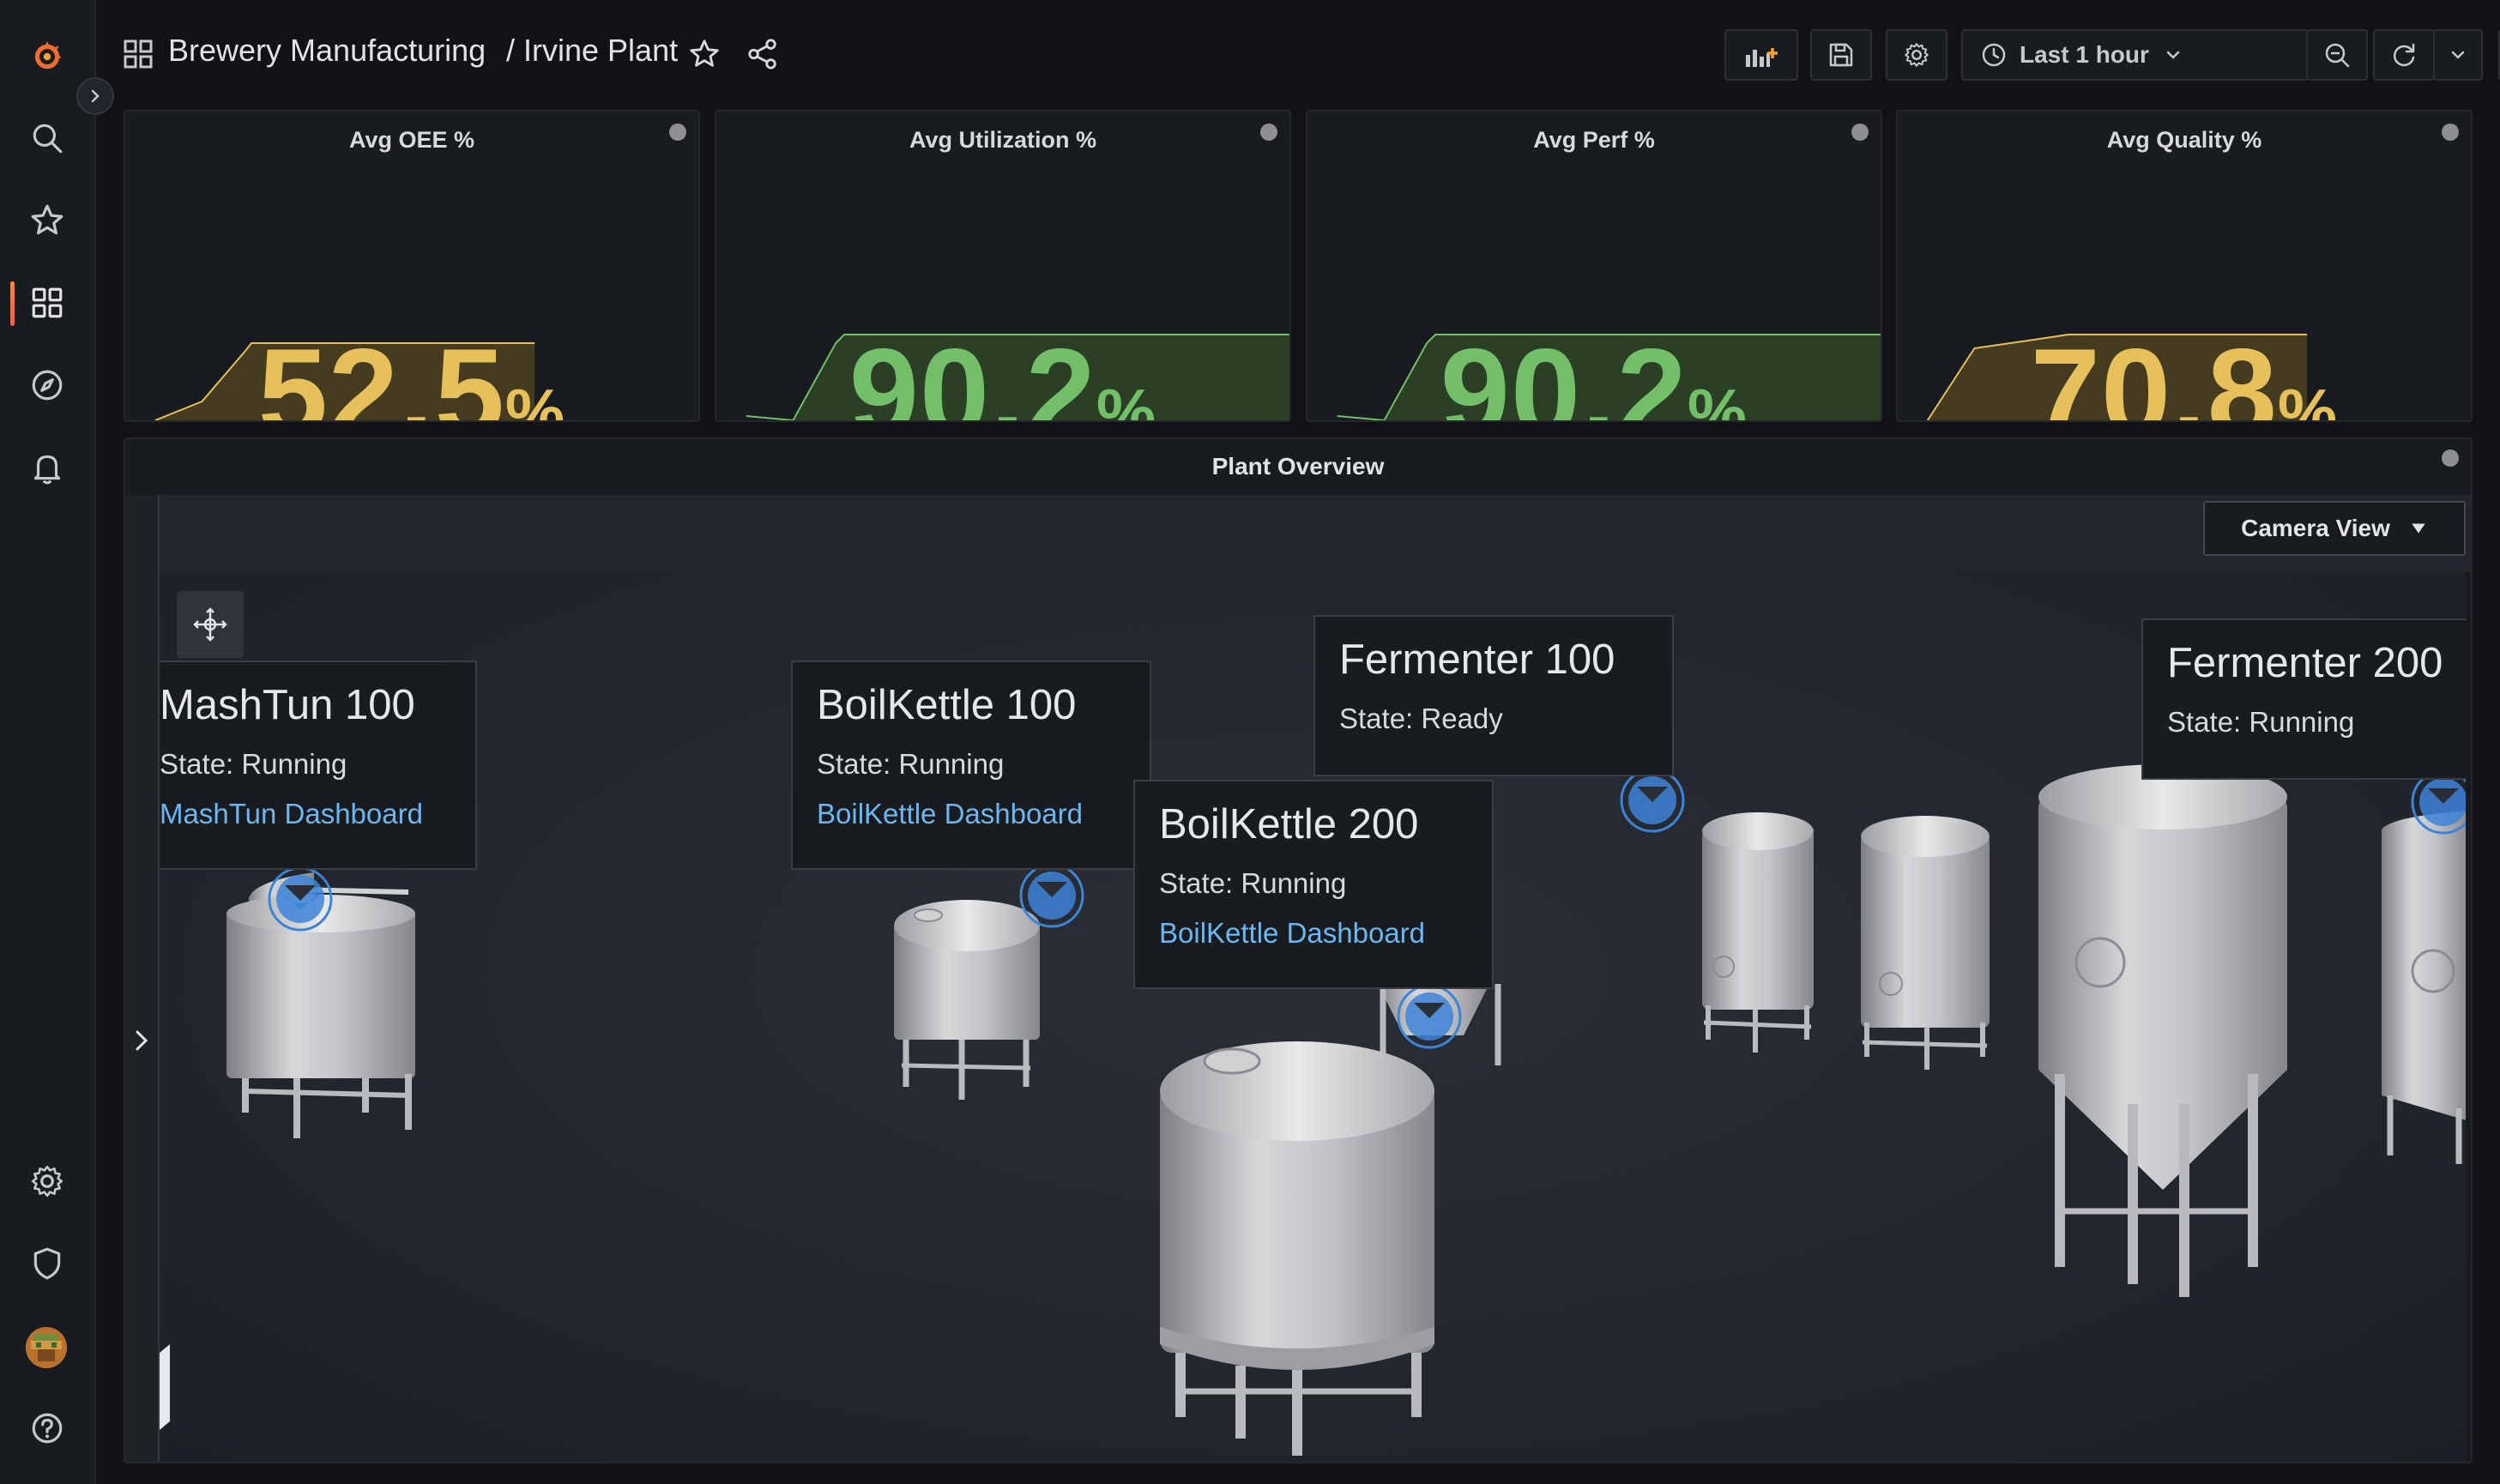 Image resolution: width=2500 pixels, height=1484 pixels. Describe the element at coordinates (2184, 266) in the screenshot. I see `stat-panel-quality: Avg Quality % 70.8%` at that location.